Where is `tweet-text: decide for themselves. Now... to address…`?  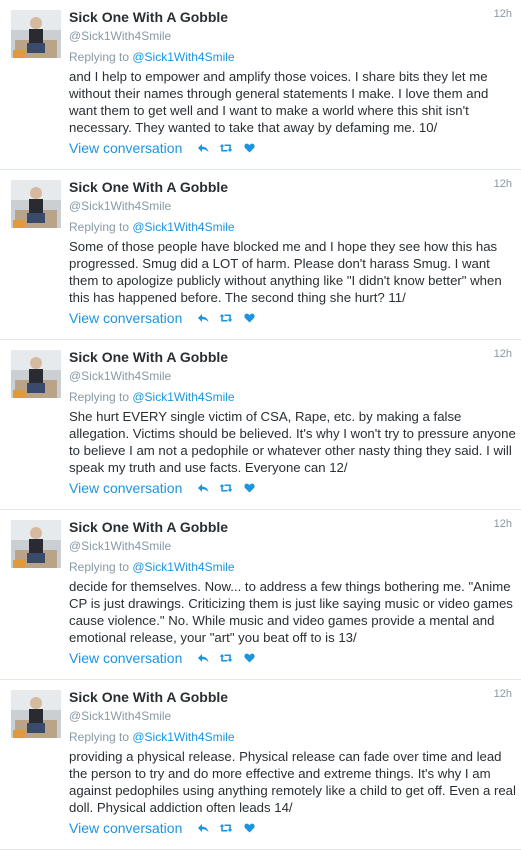
tweet-text: decide for themselves. Now... to address… is located at coordinates (291, 612).